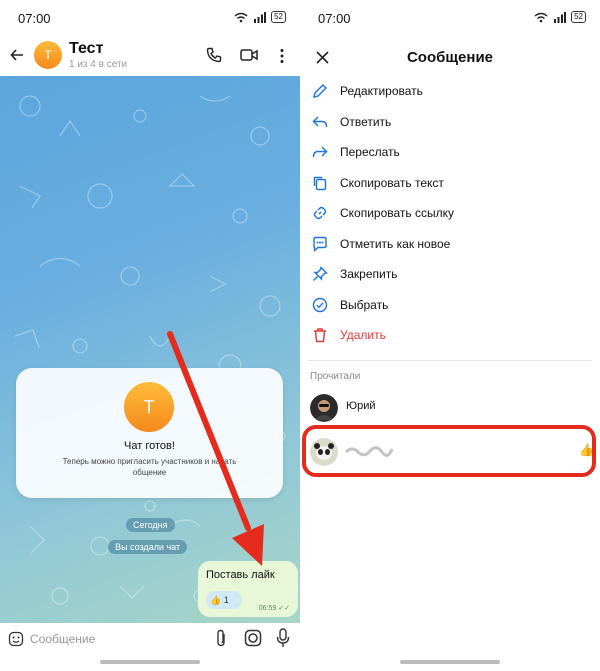 The width and height of the screenshot is (600, 671). What do you see at coordinates (450, 244) in the screenshot?
I see `menu-item-mark-new: Отметить как новое` at bounding box center [450, 244].